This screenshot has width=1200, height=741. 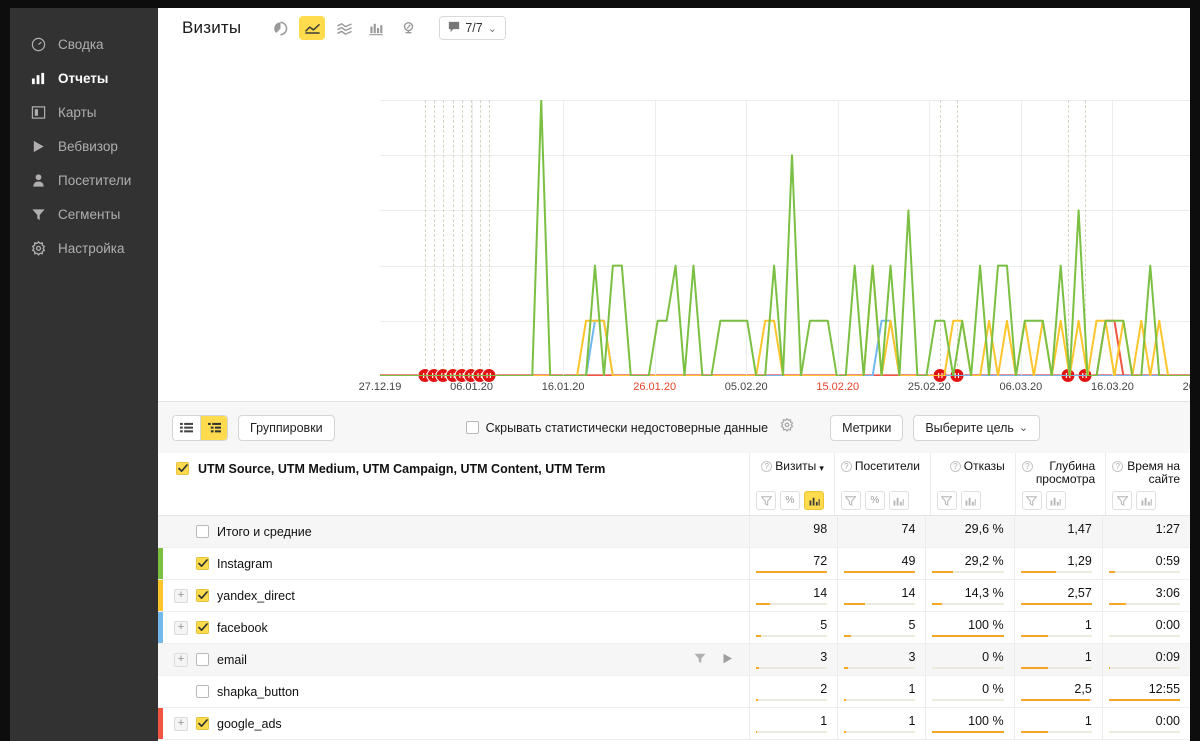 What do you see at coordinates (1148, 484) in the screenshot?
I see `metric-column-header: ? Время на сайте` at bounding box center [1148, 484].